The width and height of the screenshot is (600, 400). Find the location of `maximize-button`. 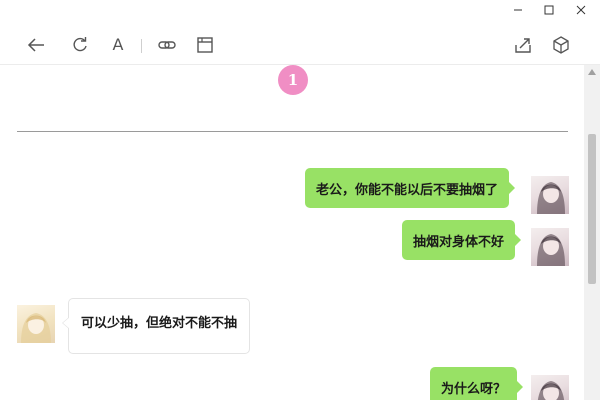

maximize-button is located at coordinates (549, 10).